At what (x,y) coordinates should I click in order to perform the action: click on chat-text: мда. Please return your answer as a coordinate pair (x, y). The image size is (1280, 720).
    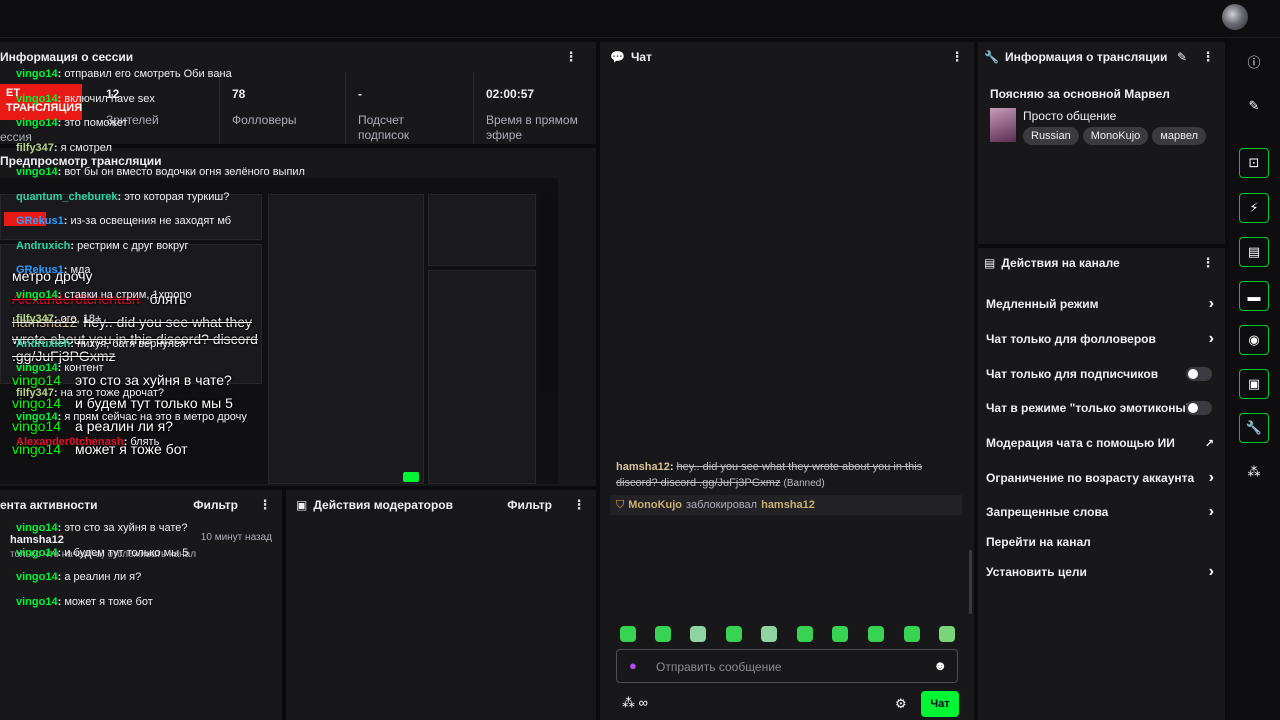
    Looking at the image, I should click on (80, 270).